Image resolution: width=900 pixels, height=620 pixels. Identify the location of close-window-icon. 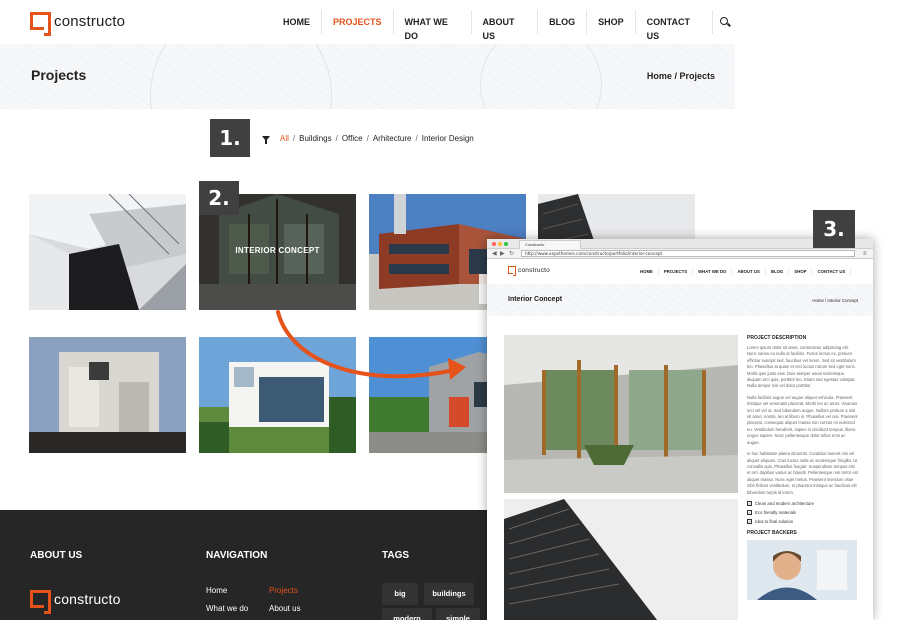
(494, 244).